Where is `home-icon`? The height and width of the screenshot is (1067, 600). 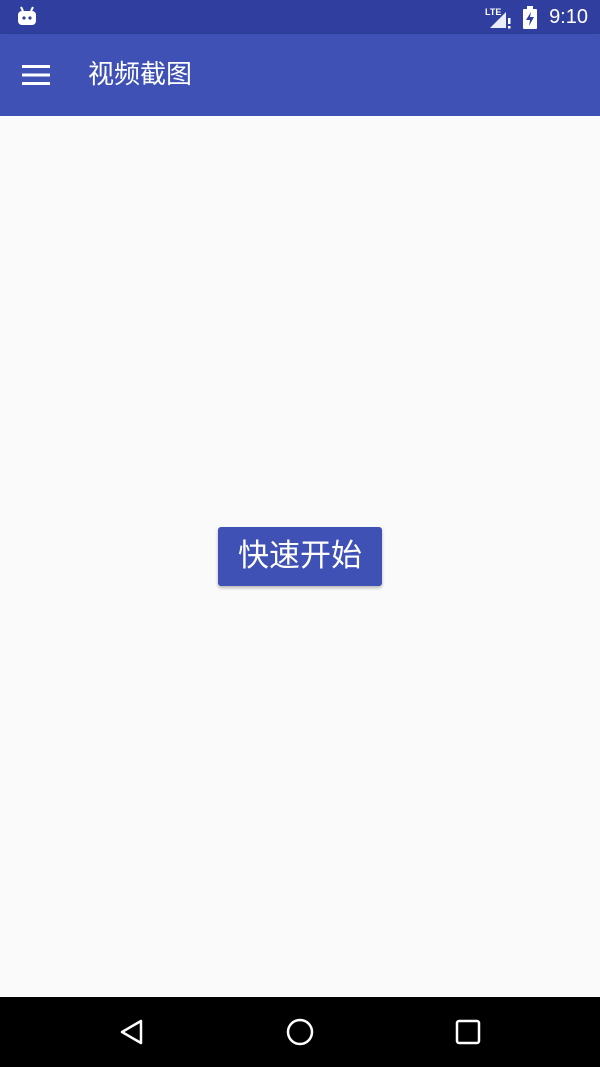 home-icon is located at coordinates (300, 1032).